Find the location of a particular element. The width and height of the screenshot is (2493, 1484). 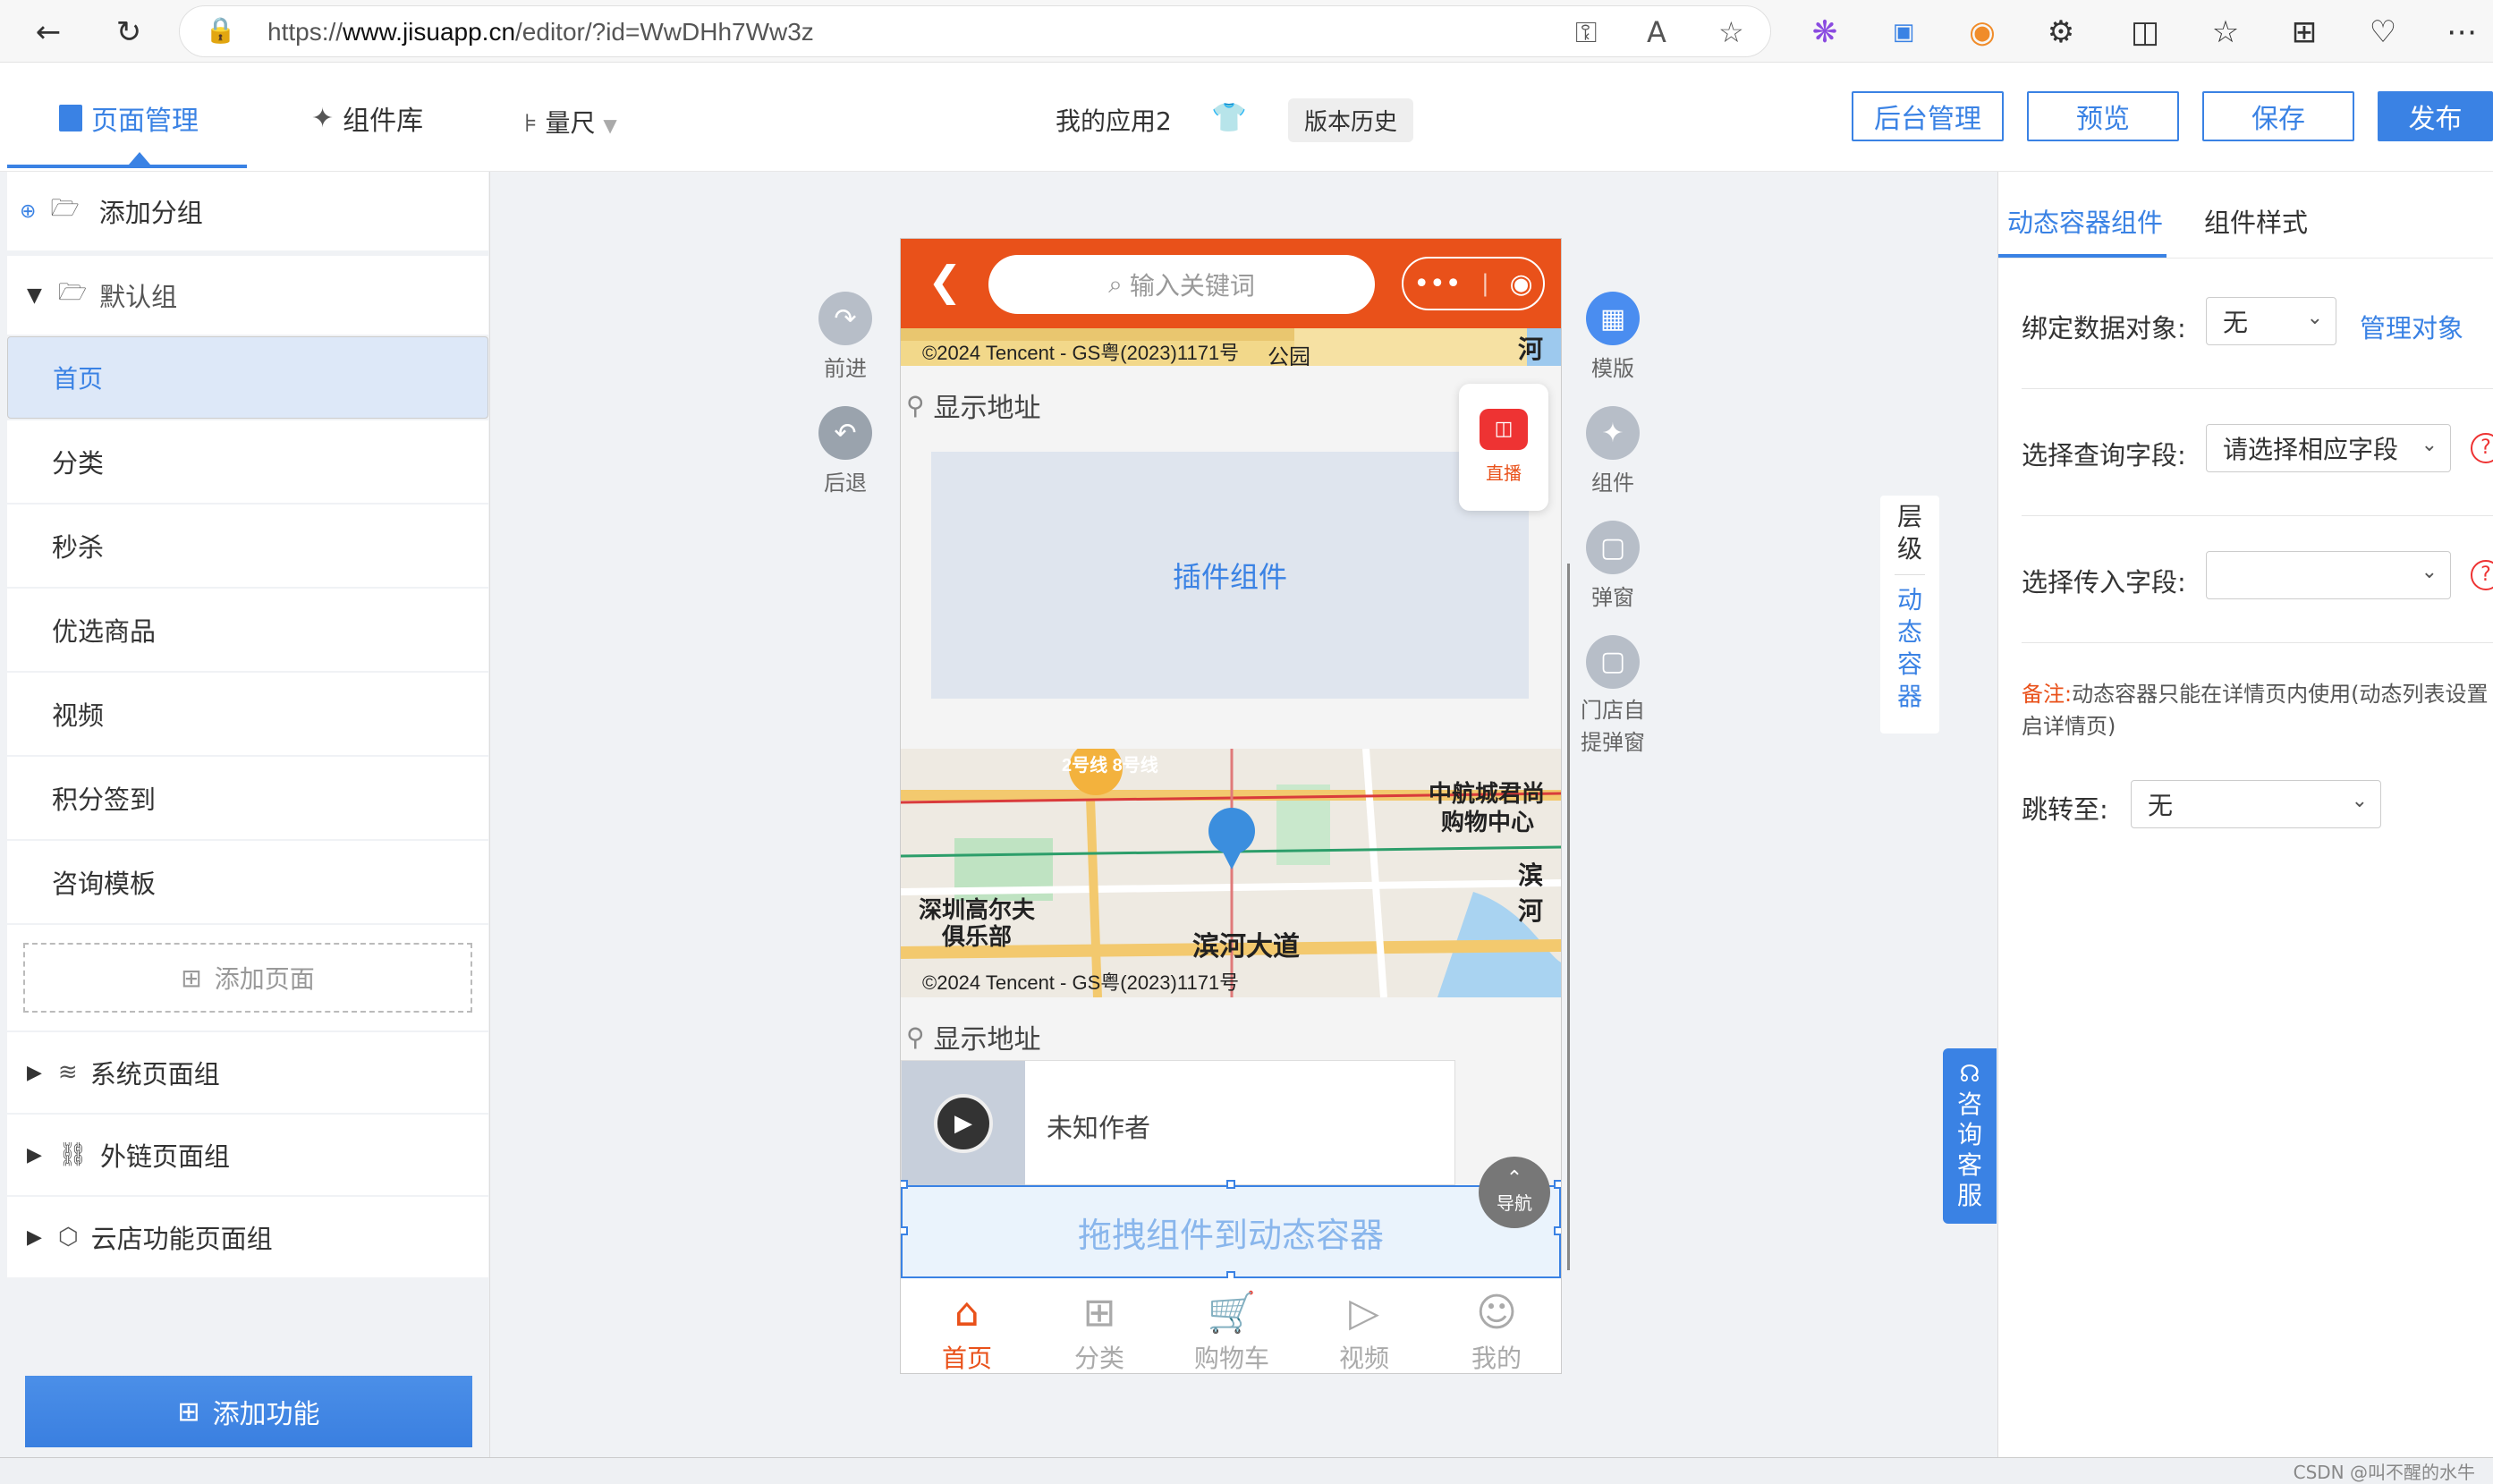

folder-icon: 🗁 is located at coordinates (72, 292).